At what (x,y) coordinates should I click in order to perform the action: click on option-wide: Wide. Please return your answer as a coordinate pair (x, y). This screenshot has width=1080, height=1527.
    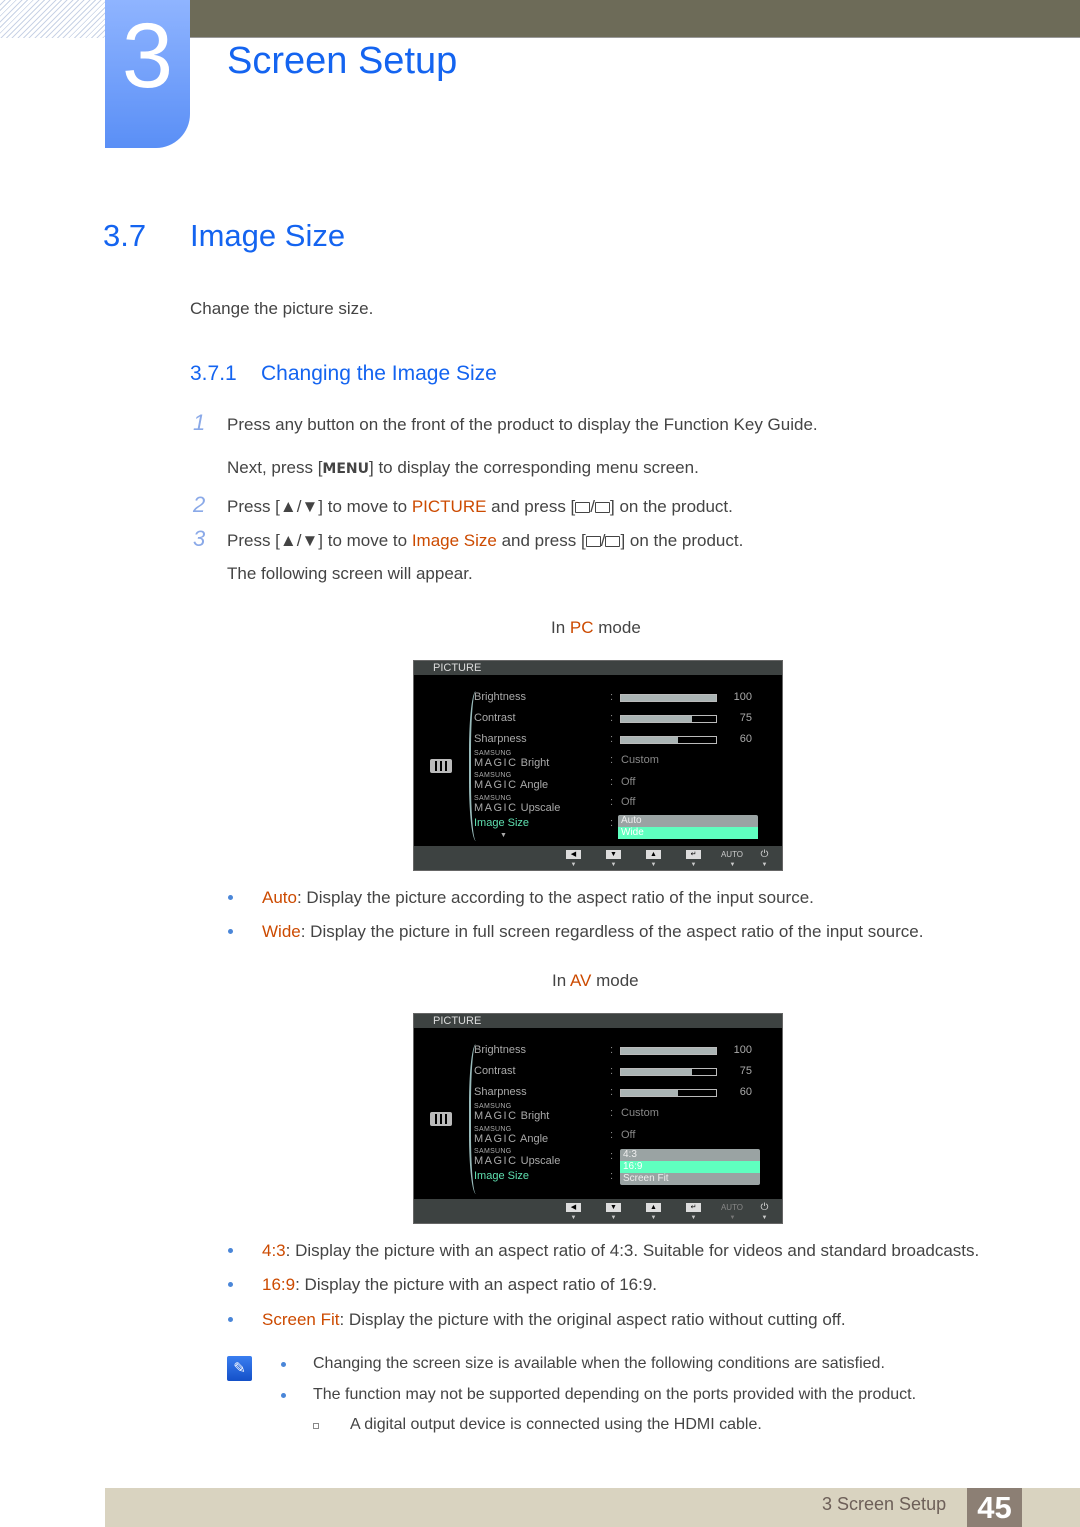
    Looking at the image, I should click on (688, 833).